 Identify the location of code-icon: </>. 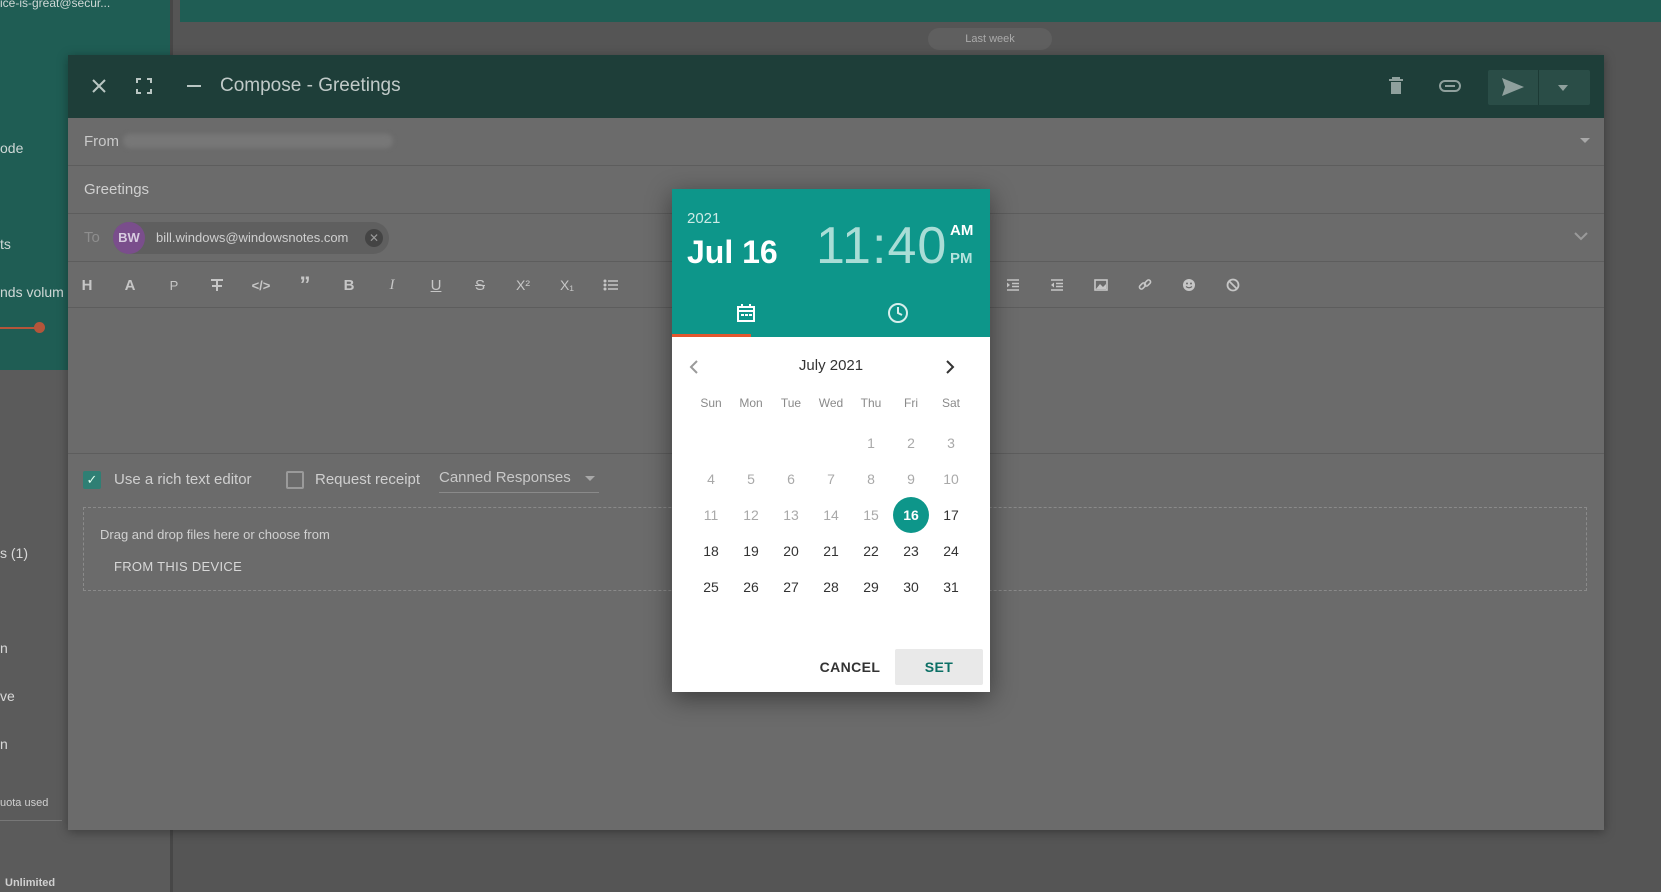
(261, 285).